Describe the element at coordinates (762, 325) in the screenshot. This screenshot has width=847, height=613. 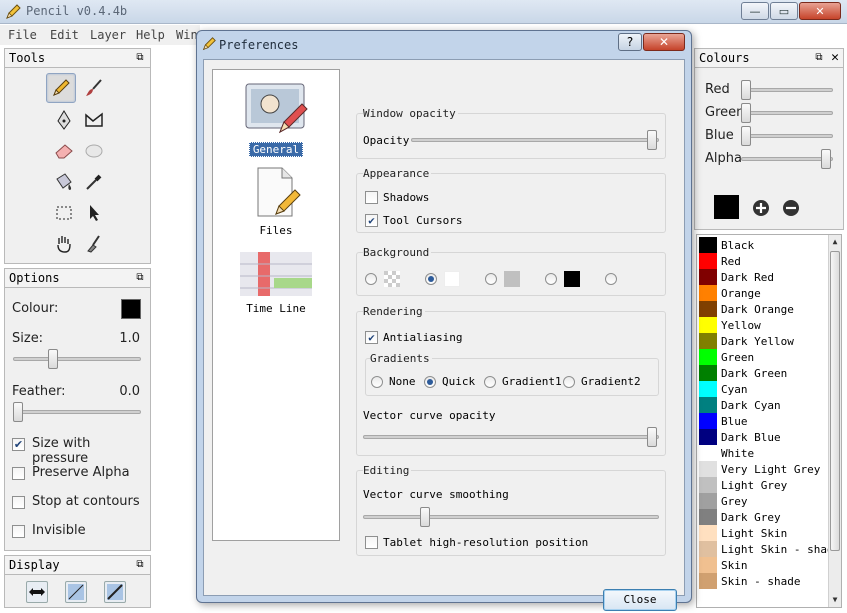
I see `colour-item: Yellow` at that location.